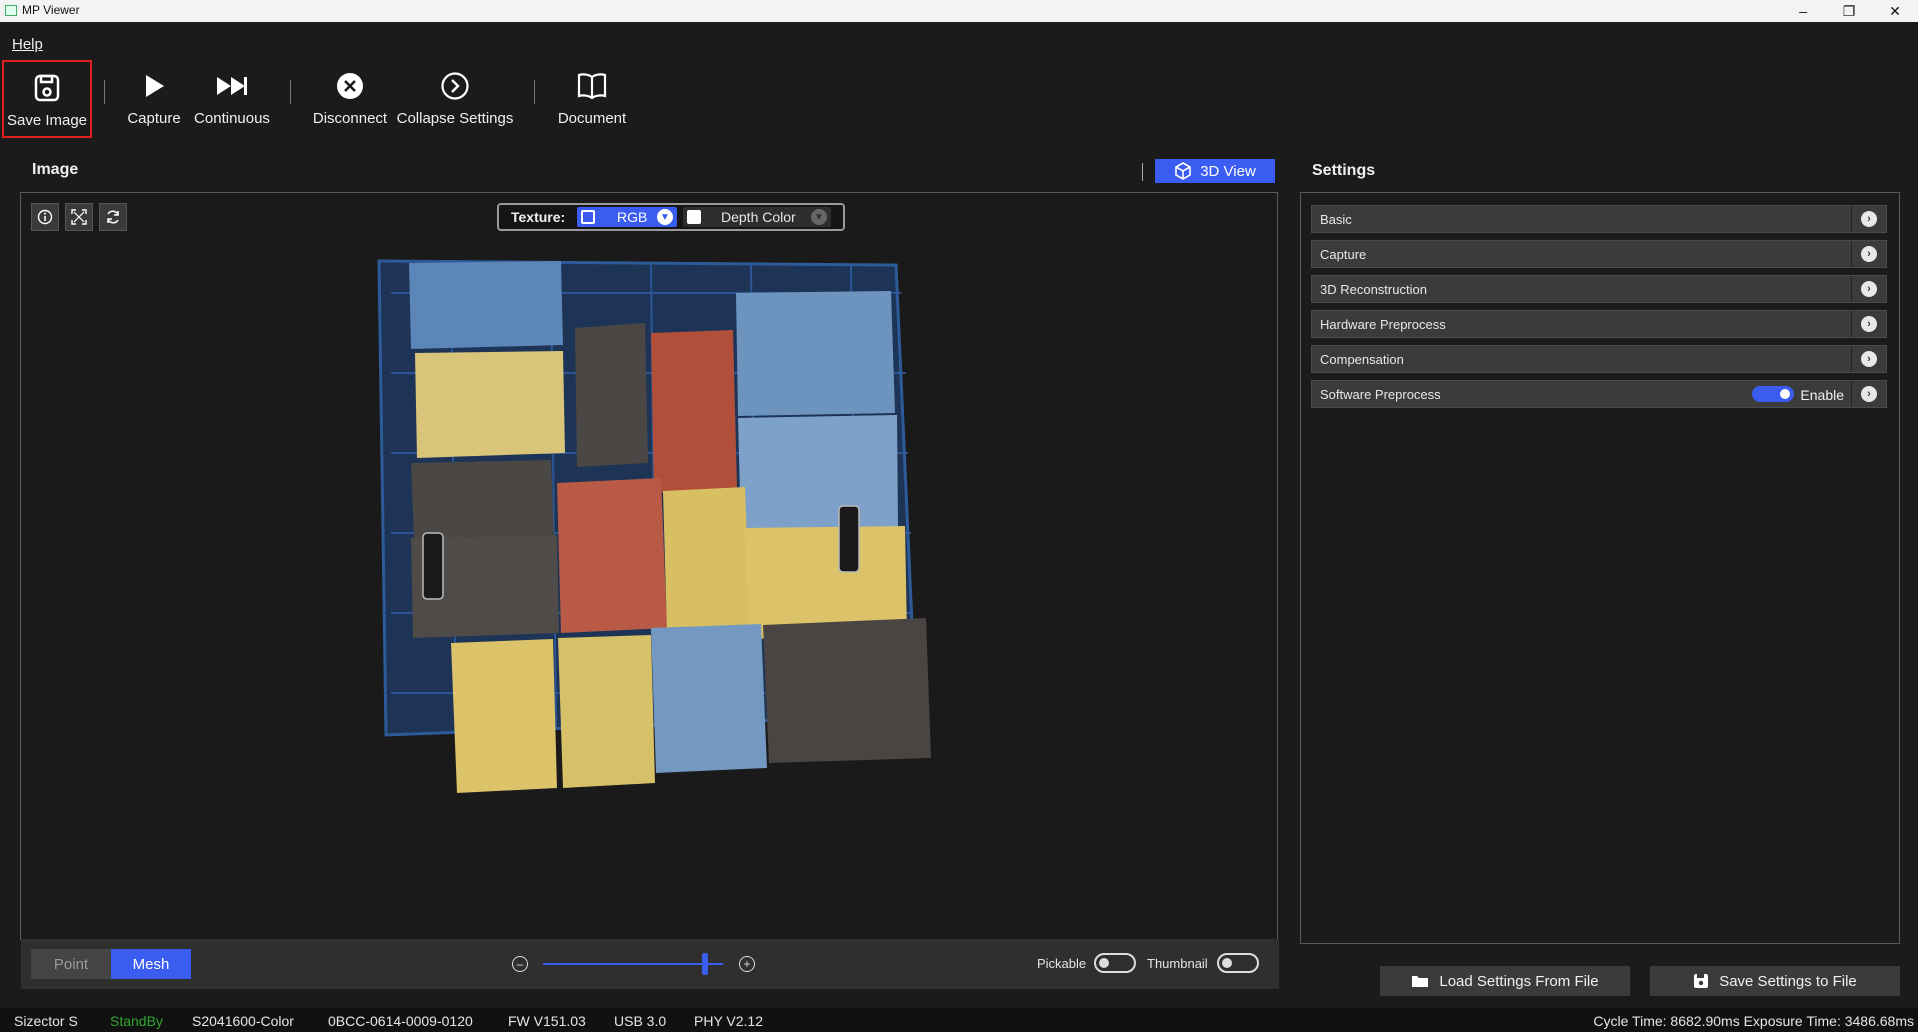 Image resolution: width=1918 pixels, height=1032 pixels. I want to click on device-id: 0BCC-0614-0009-0120, so click(400, 1021).